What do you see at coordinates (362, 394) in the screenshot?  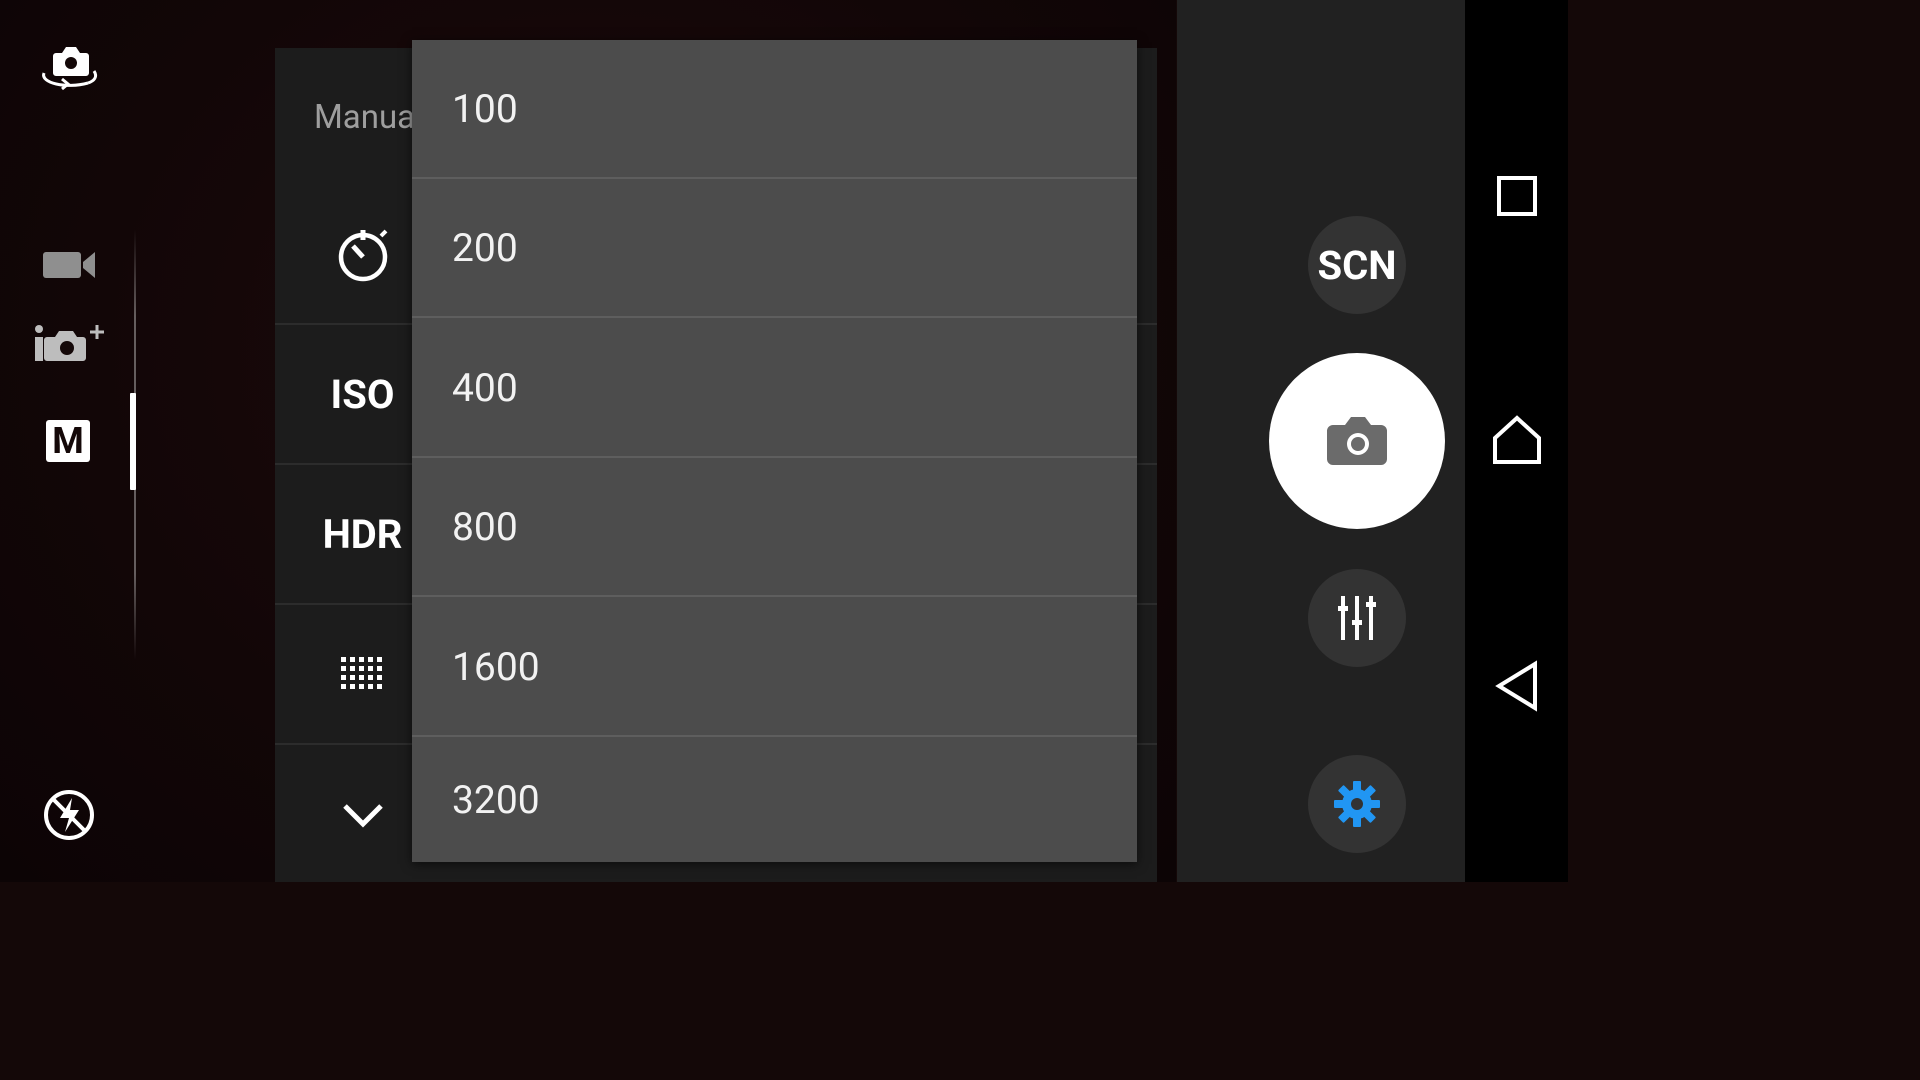 I see `iso-row-label: ISO` at bounding box center [362, 394].